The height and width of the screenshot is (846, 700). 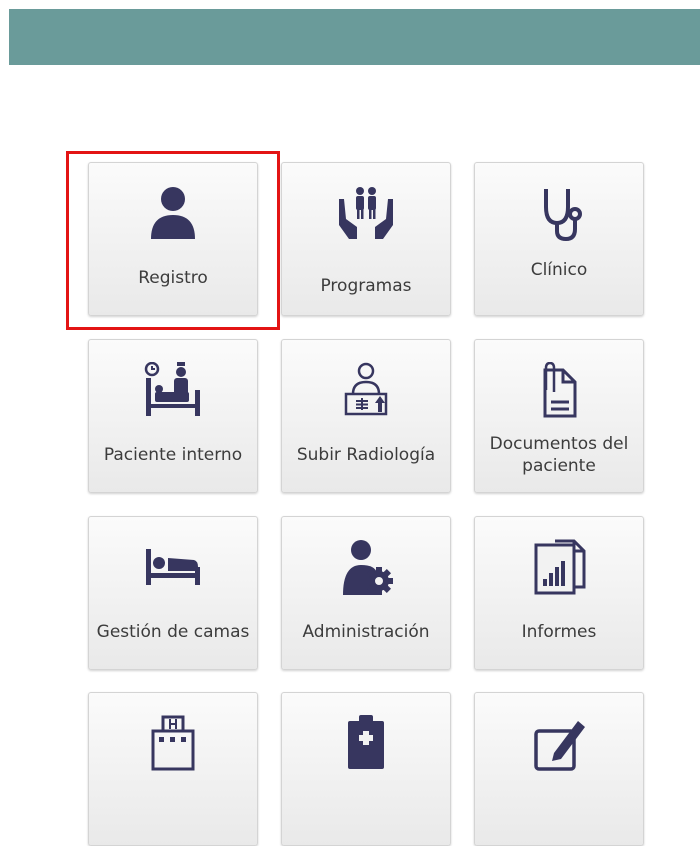 What do you see at coordinates (366, 213) in the screenshot?
I see `family-hands-icon` at bounding box center [366, 213].